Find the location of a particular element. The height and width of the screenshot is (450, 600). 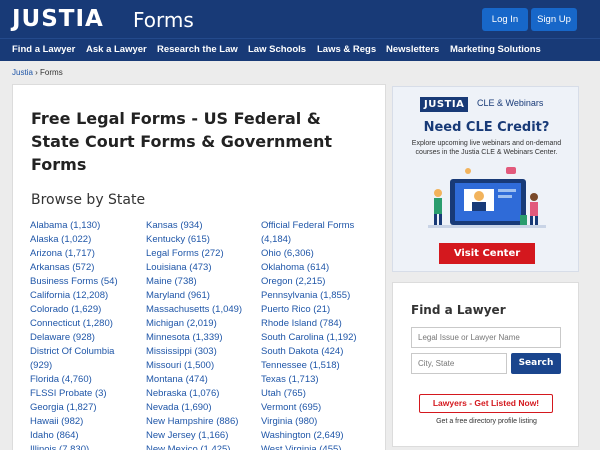

state-link: Delaware (928) is located at coordinates (74, 338).